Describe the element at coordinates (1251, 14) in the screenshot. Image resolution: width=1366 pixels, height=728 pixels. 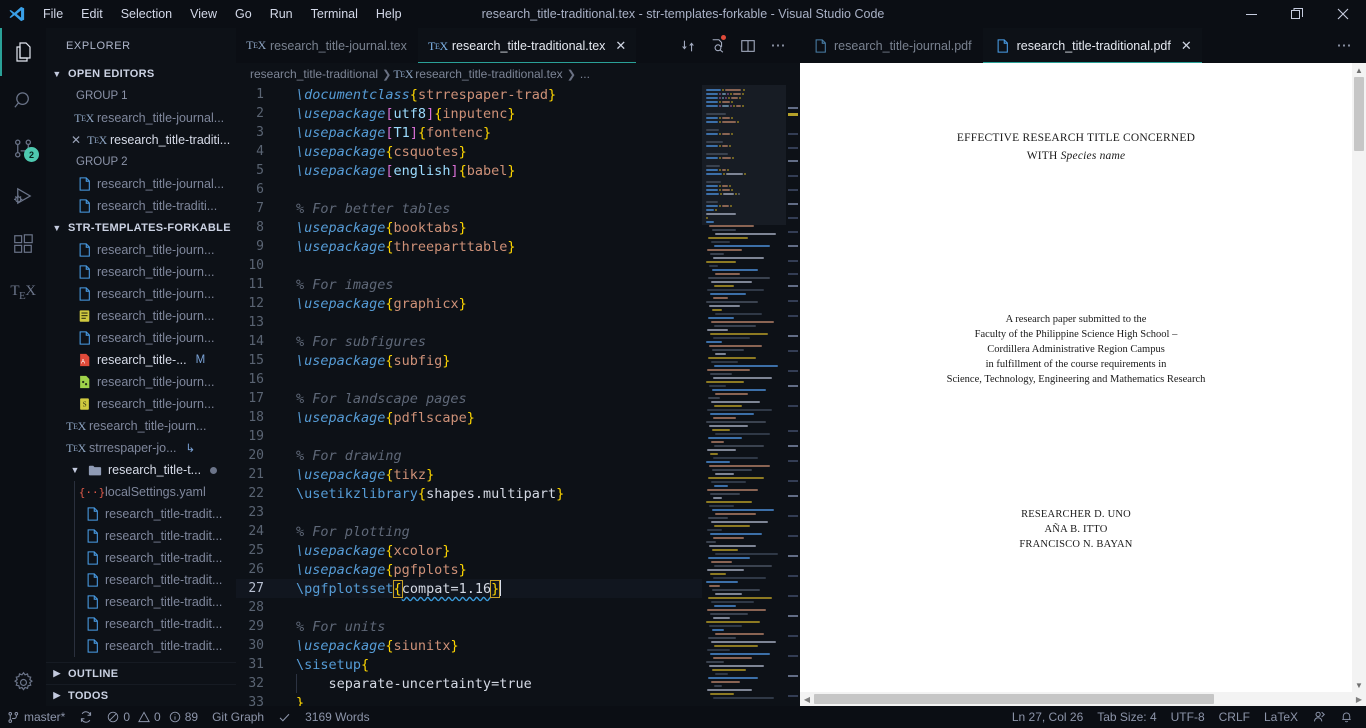
I see `minimize-button` at that location.